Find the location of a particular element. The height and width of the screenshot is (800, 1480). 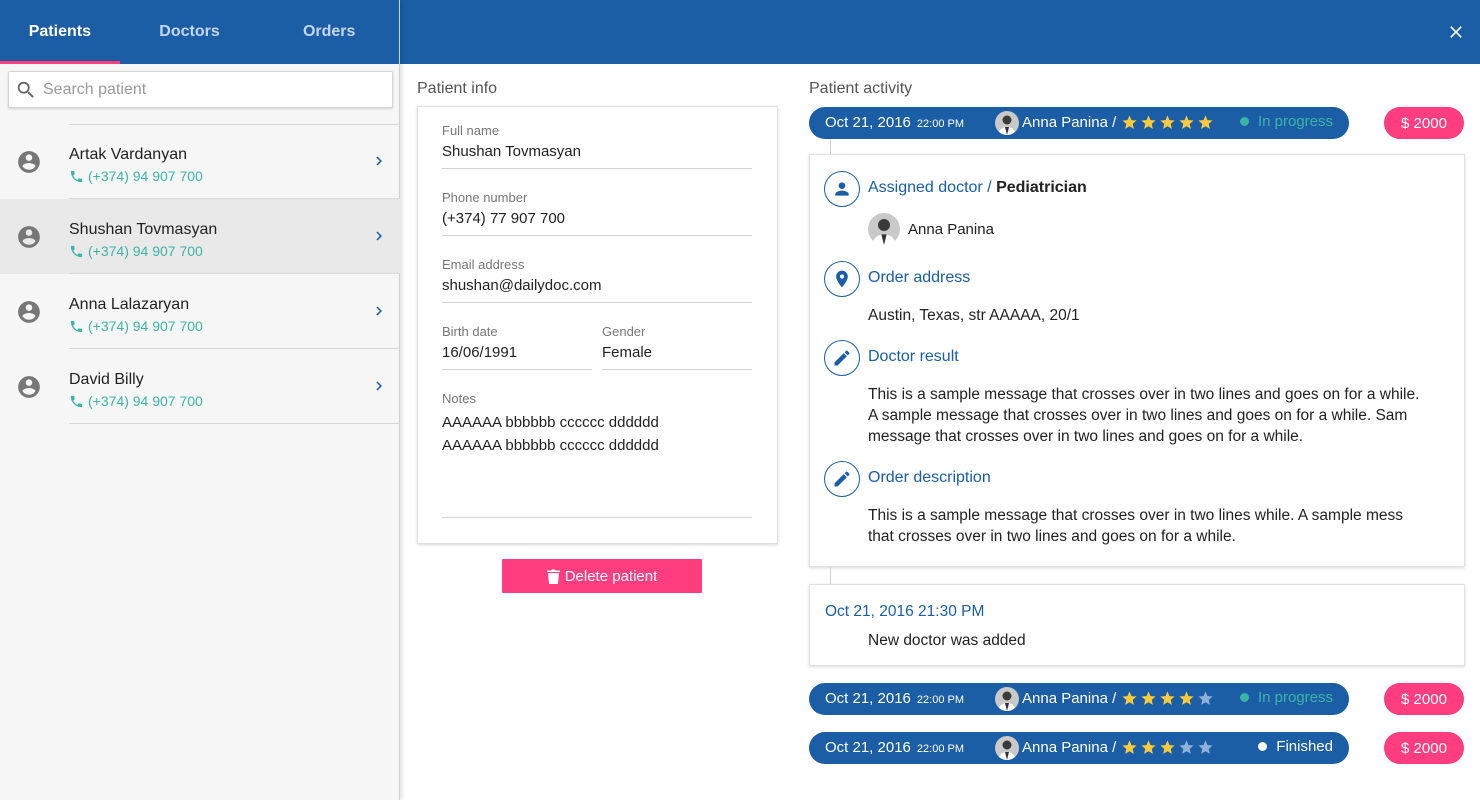

patient-activity-title: Patient activity is located at coordinates (861, 88).